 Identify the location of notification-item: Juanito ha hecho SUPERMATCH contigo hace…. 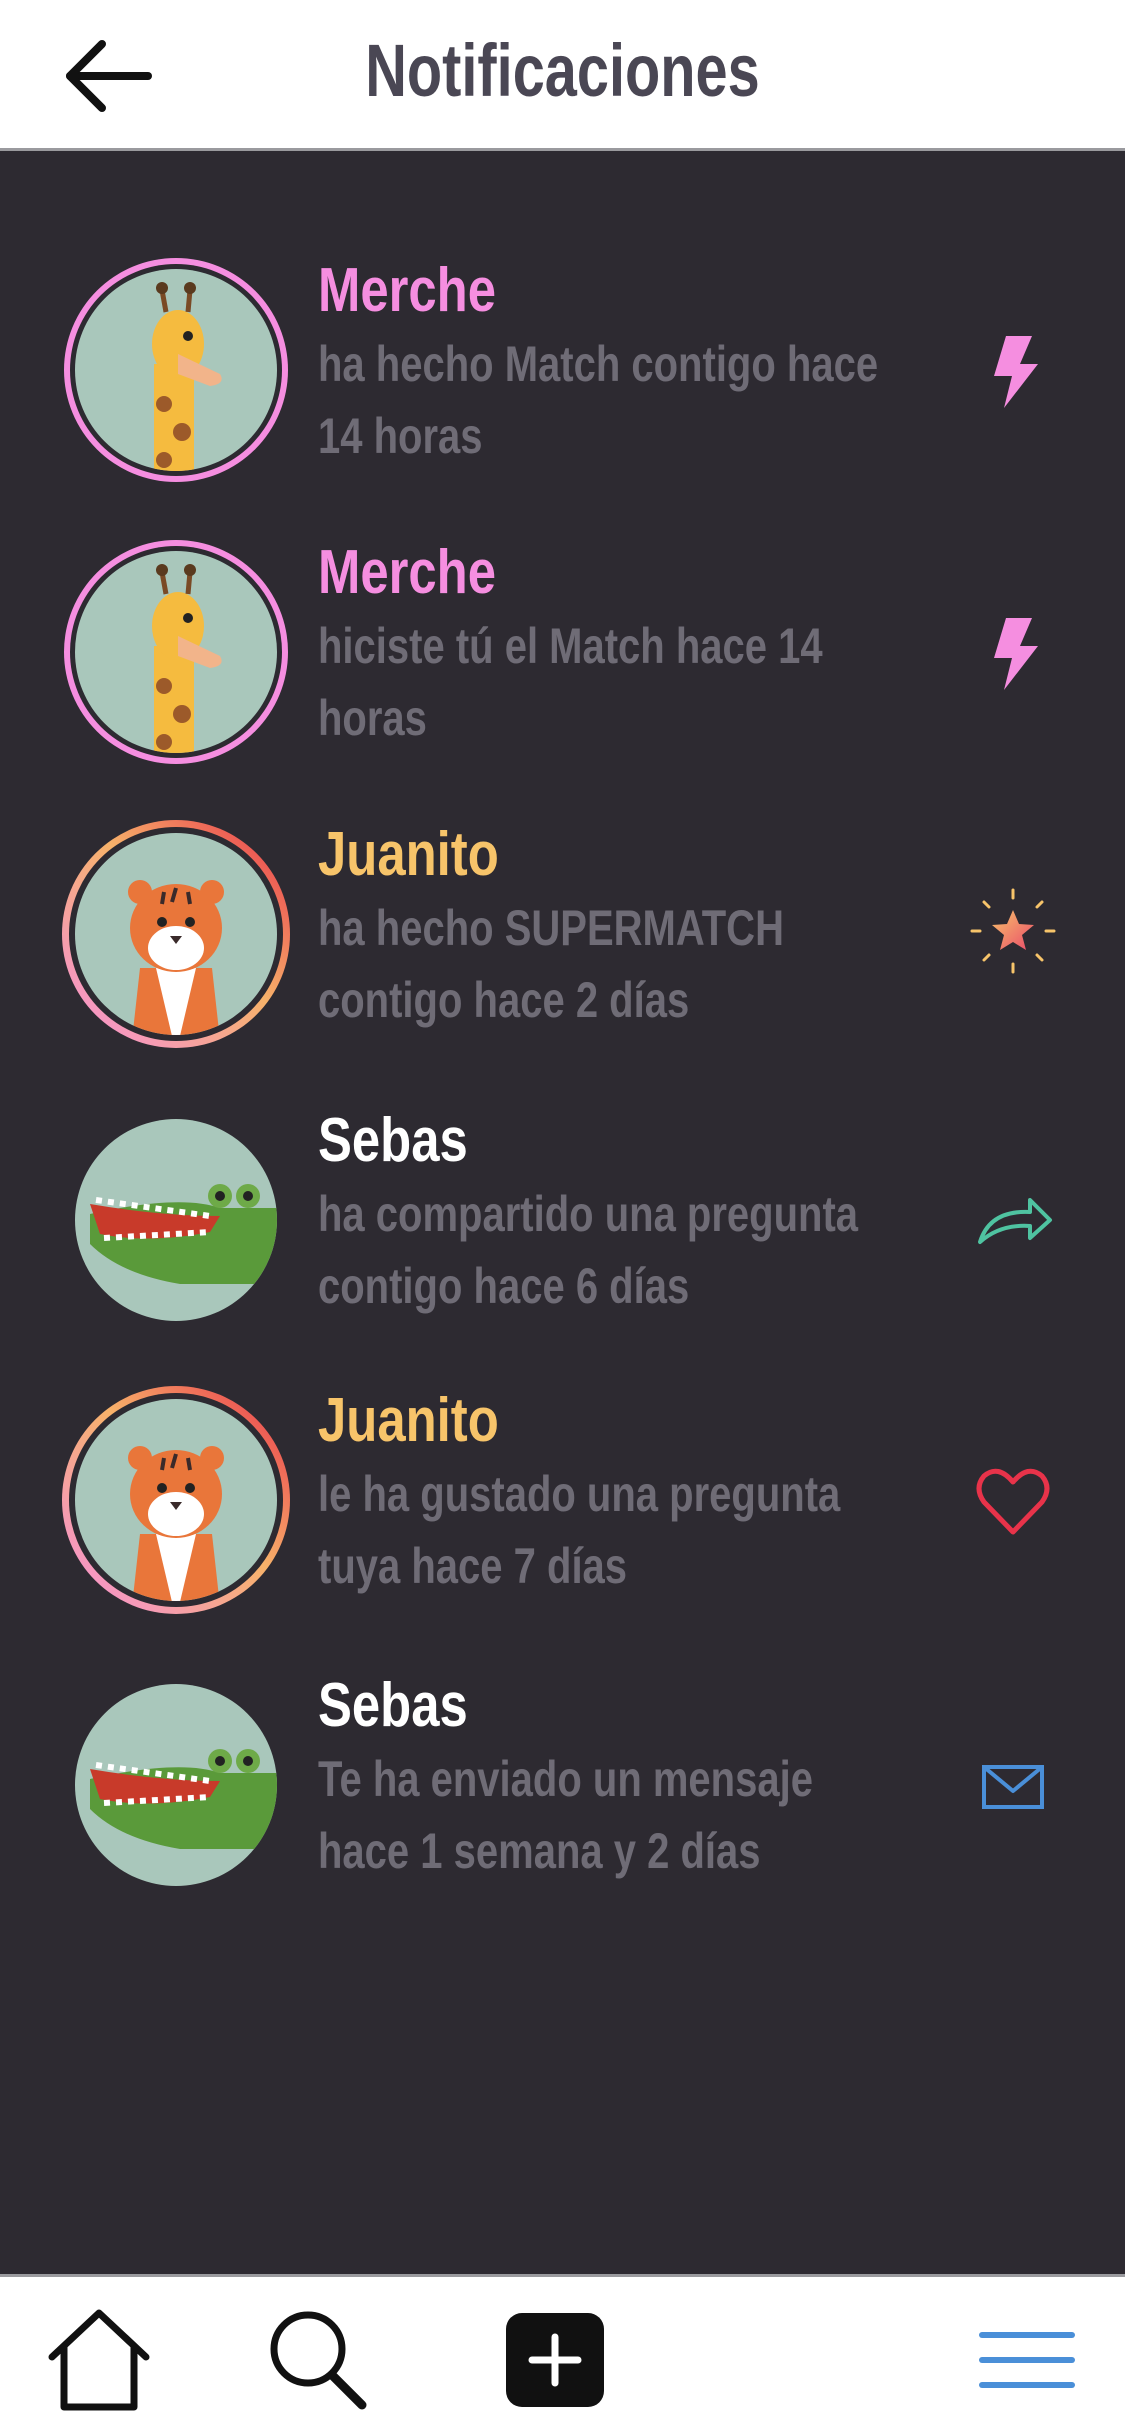
(562, 948).